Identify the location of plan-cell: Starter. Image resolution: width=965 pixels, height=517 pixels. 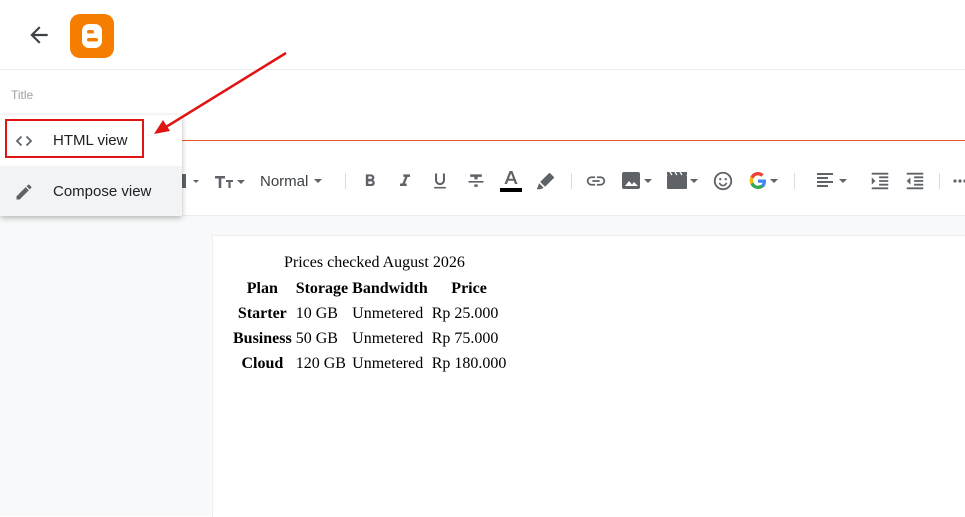
(262, 313).